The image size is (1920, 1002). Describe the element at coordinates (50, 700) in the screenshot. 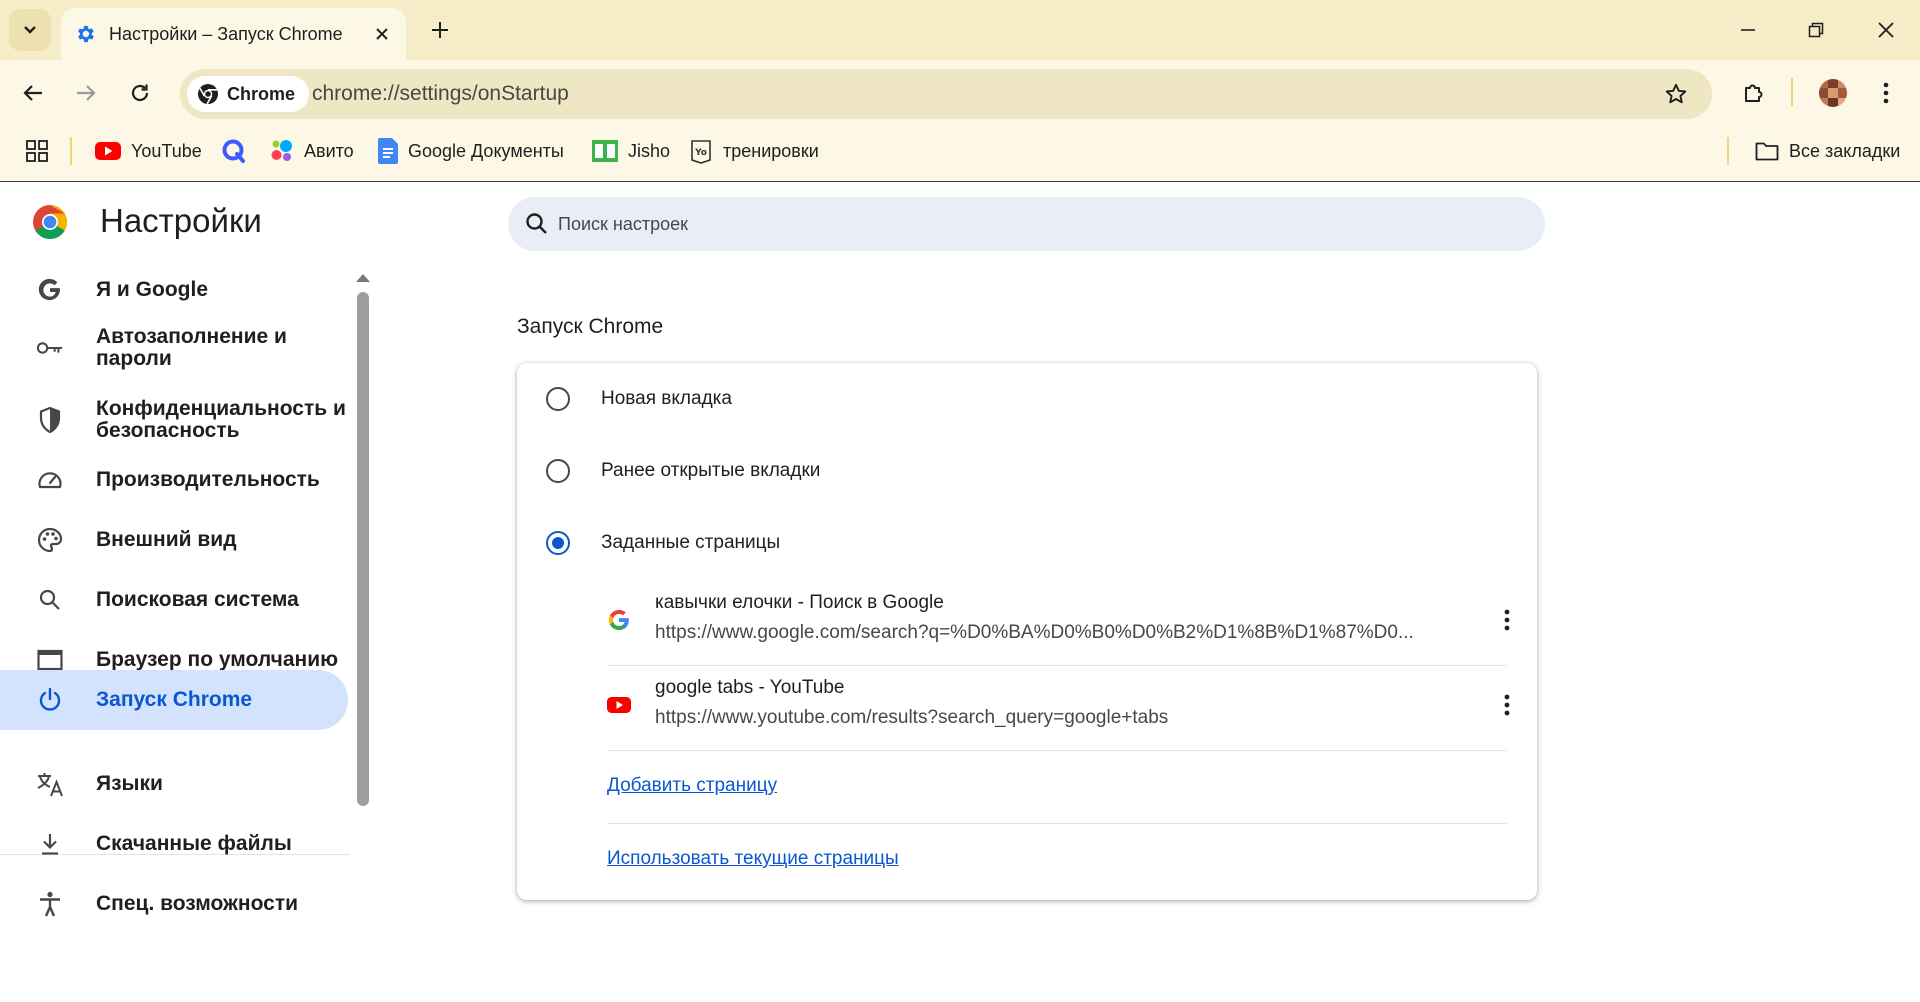

I see `power-icon` at that location.